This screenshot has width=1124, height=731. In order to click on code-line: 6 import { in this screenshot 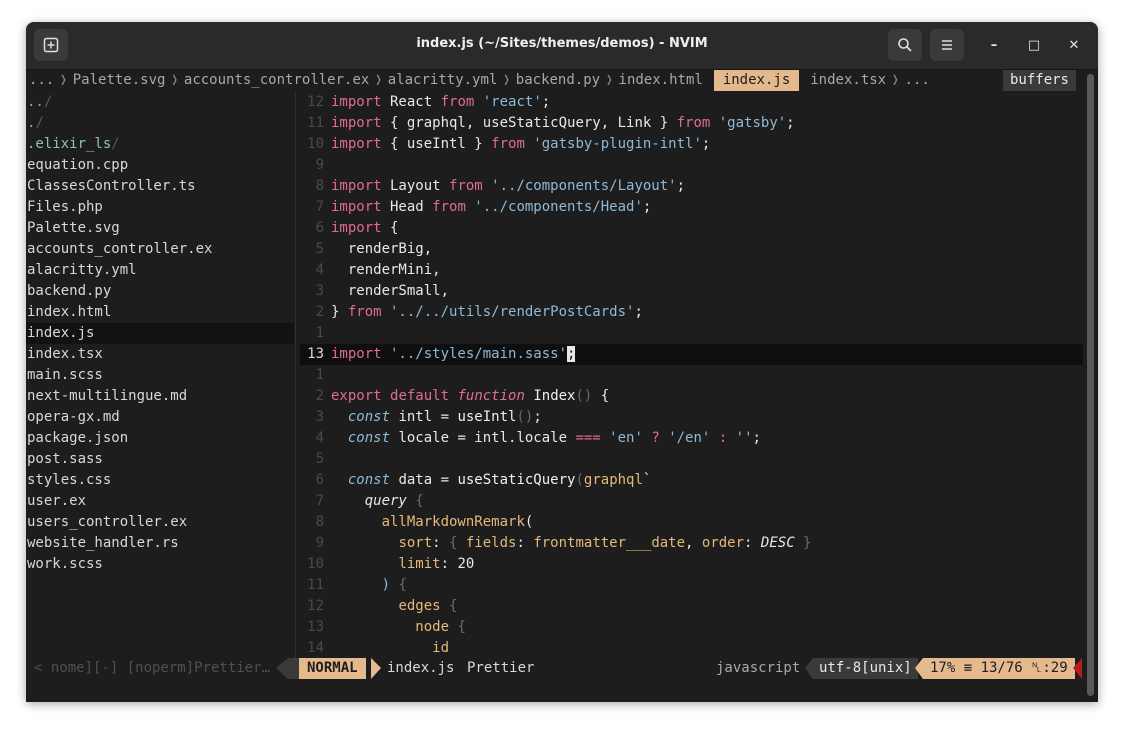, I will do `click(691, 228)`.